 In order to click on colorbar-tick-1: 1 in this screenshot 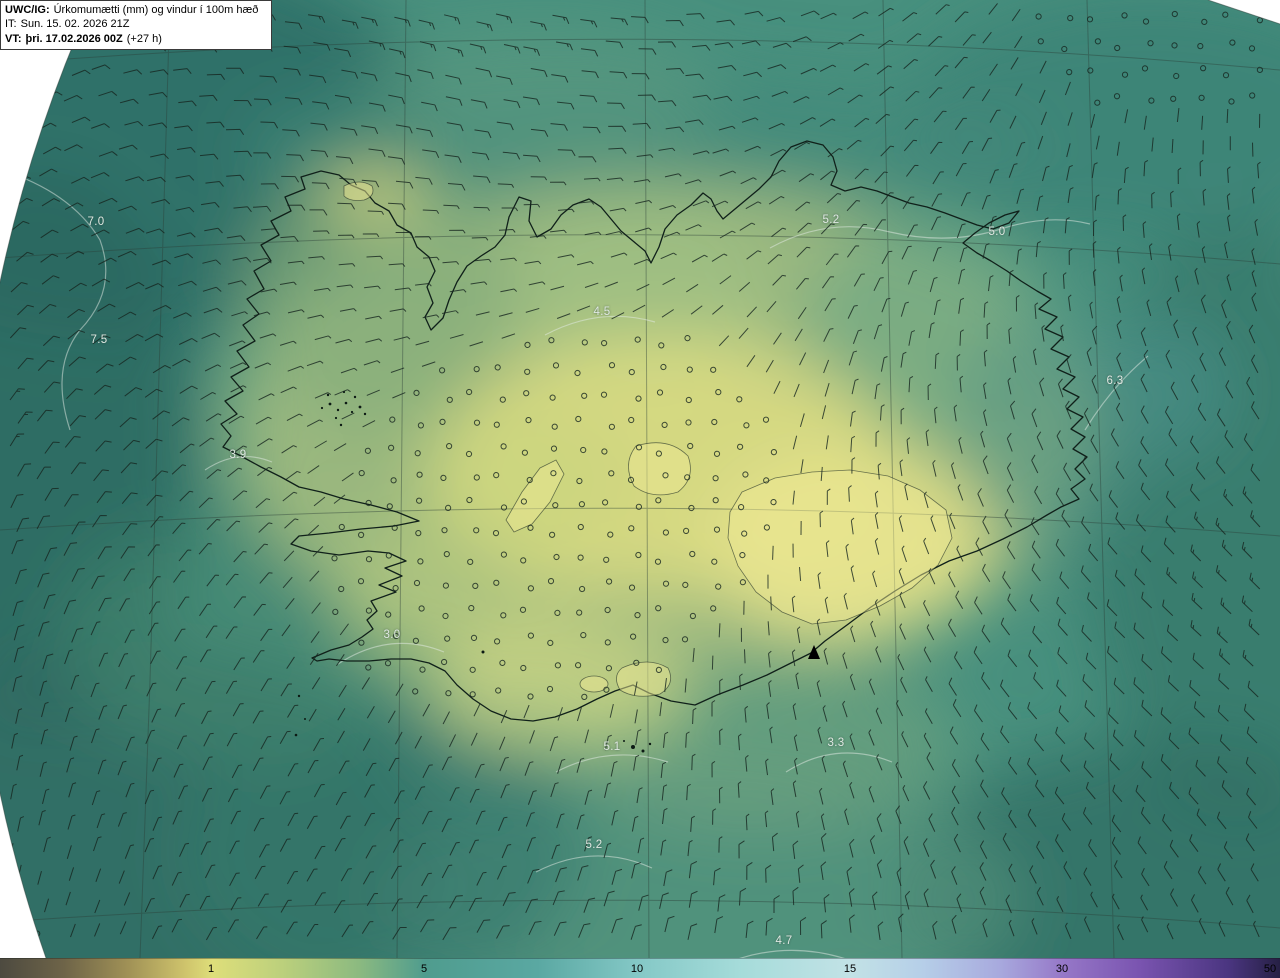, I will do `click(211, 968)`.